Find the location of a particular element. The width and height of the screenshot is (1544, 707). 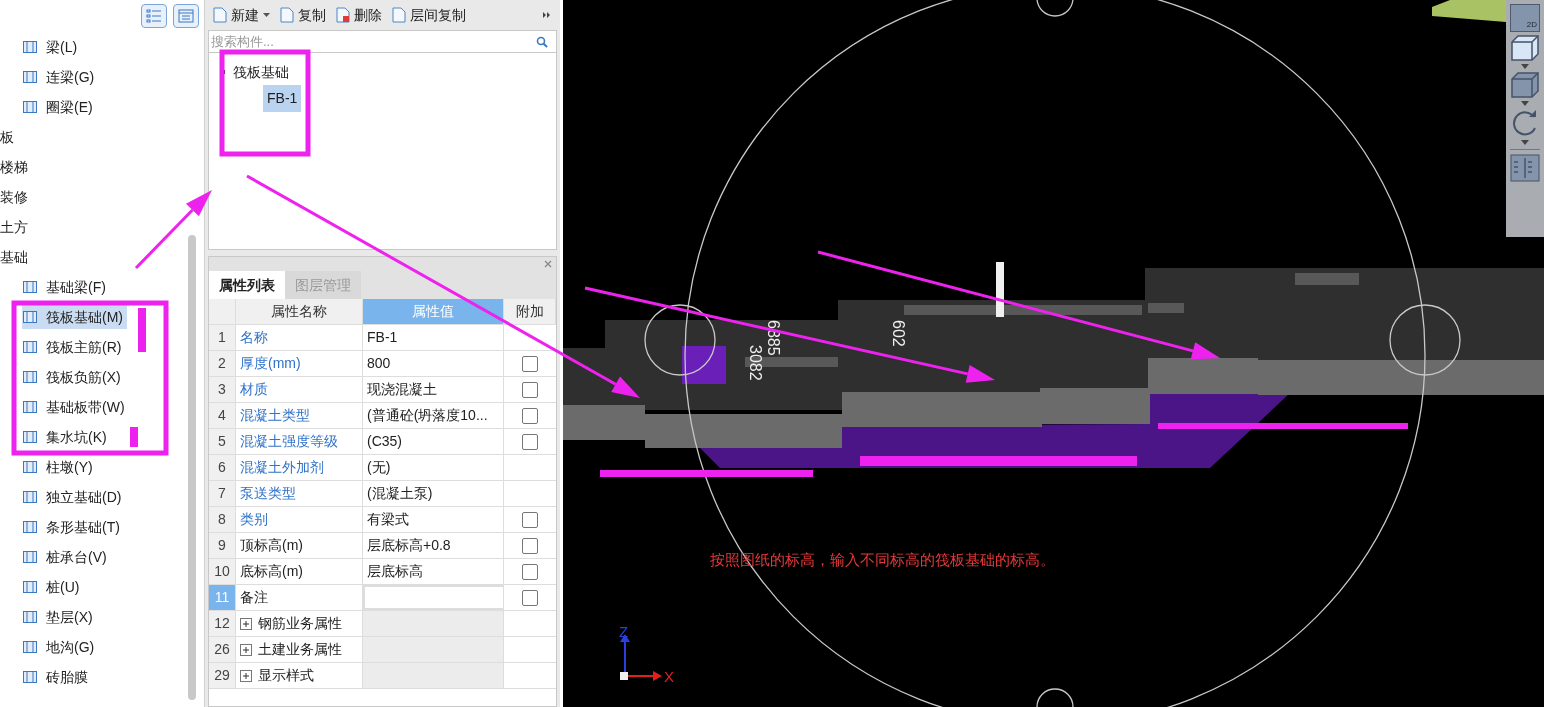

property-name: 材质 is located at coordinates (299, 389).